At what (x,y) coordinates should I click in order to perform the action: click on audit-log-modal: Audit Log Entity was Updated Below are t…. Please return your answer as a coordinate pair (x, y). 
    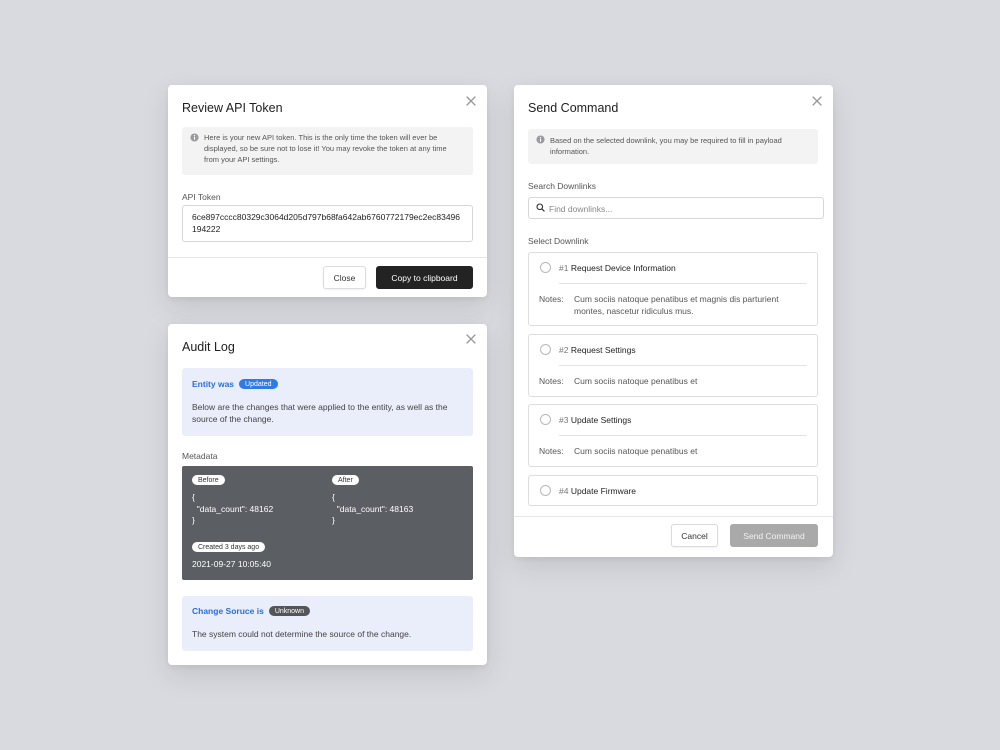
    Looking at the image, I should click on (327, 494).